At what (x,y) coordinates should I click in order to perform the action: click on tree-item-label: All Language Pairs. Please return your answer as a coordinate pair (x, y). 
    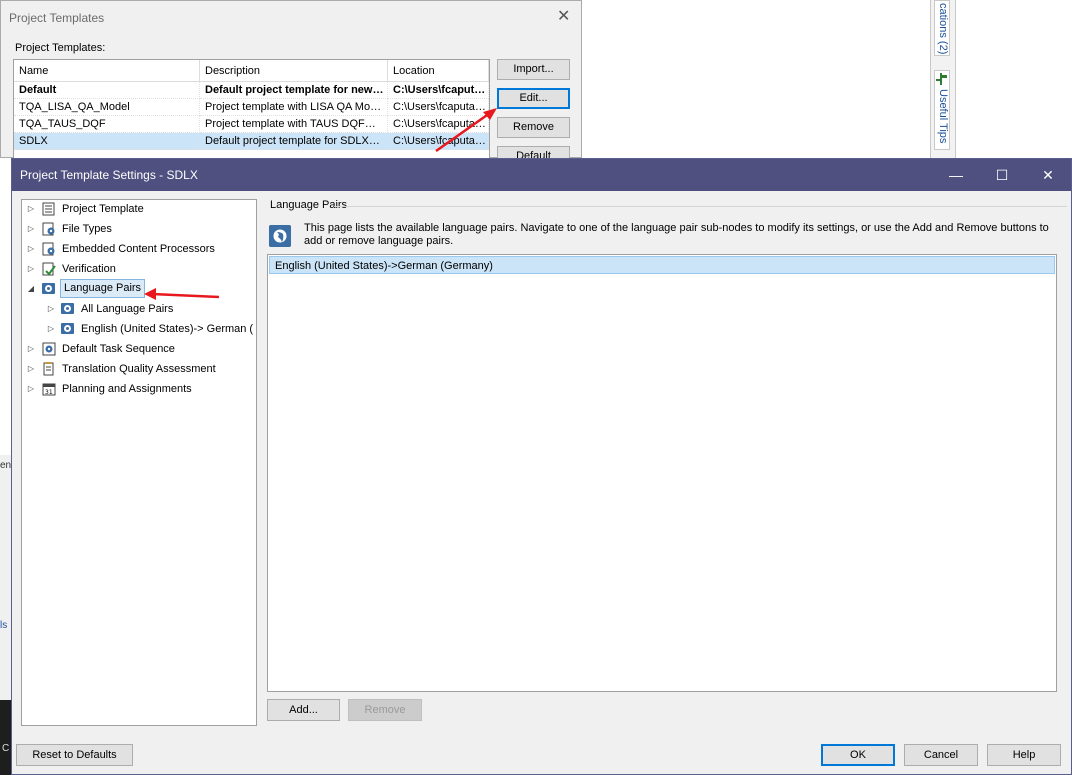
    Looking at the image, I should click on (127, 309).